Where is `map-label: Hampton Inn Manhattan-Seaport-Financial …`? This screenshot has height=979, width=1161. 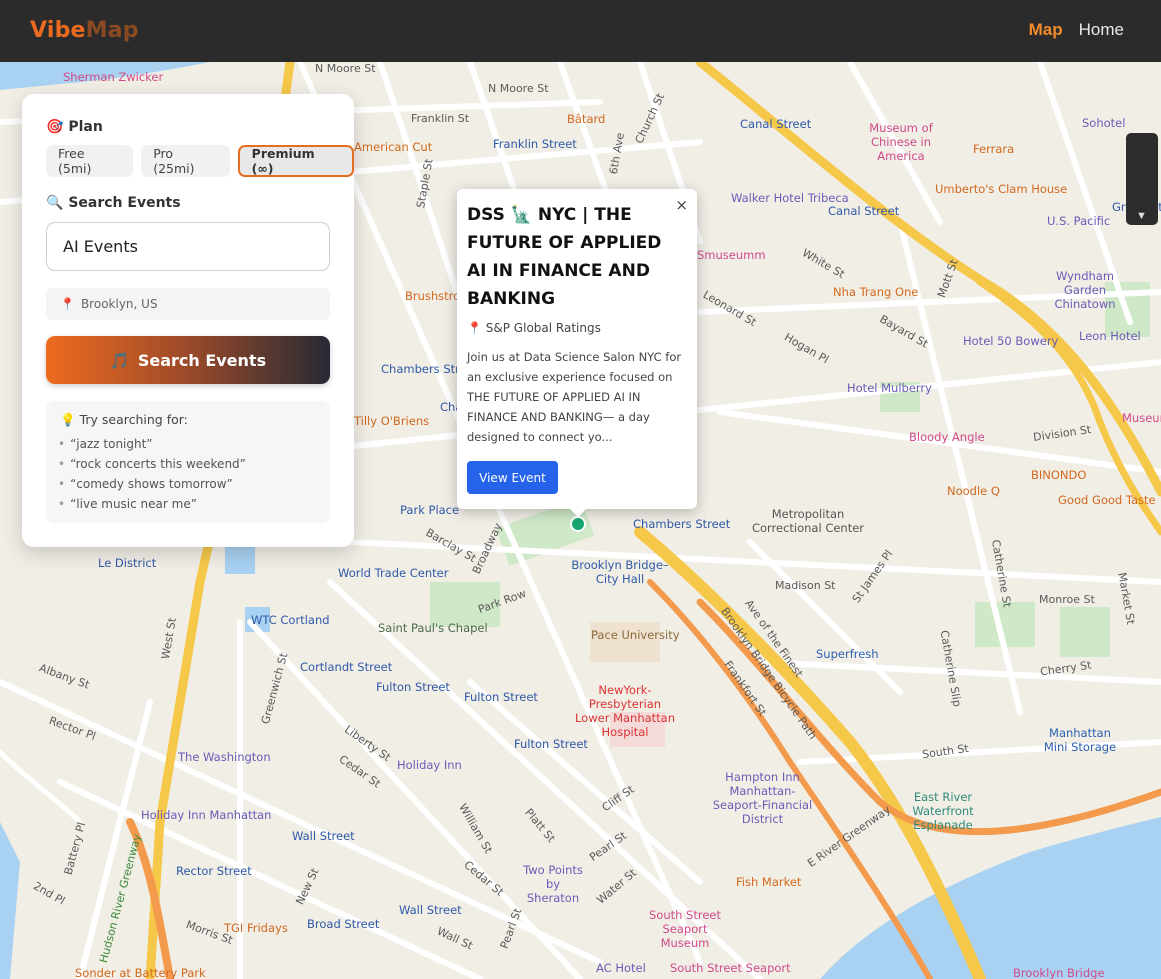
map-label: Hampton Inn Manhattan-Seaport-Financial … is located at coordinates (762, 798).